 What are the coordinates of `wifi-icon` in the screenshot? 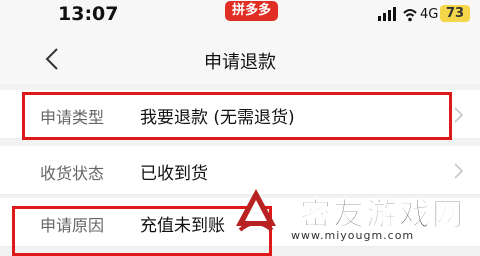 It's located at (410, 15).